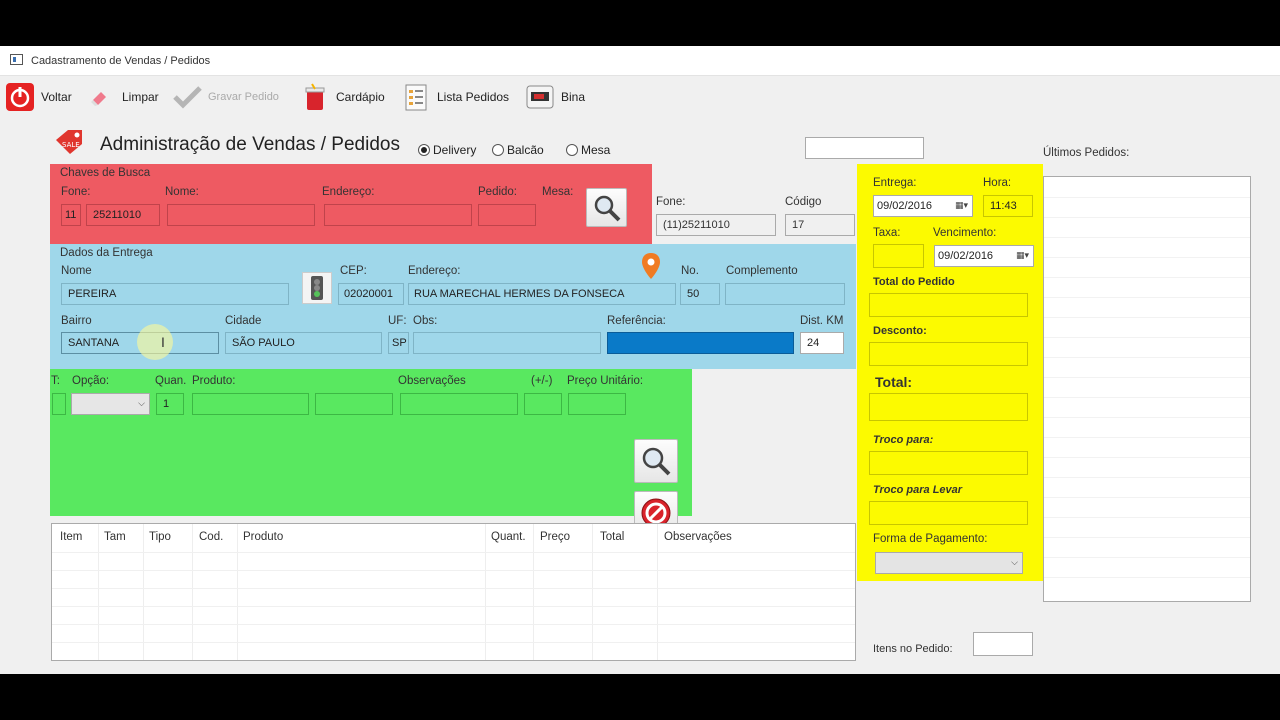 This screenshot has height=720, width=1280. I want to click on delivery-cep-input: 02020001, so click(371, 294).